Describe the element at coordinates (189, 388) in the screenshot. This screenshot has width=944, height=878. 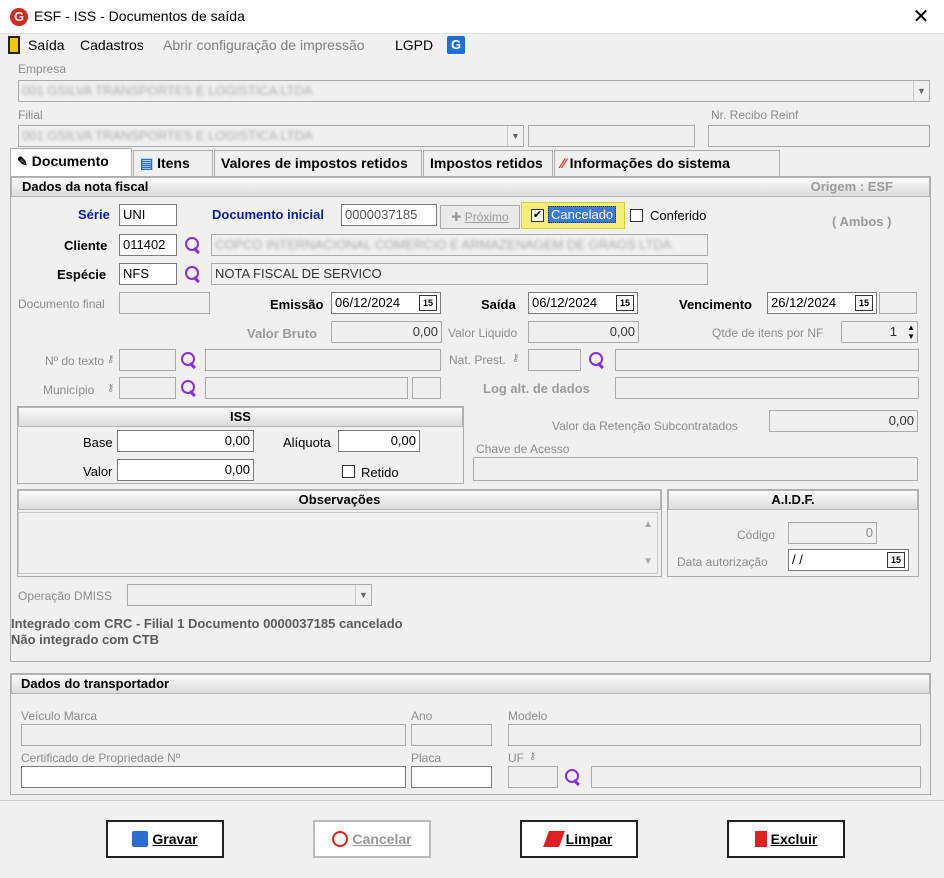
I see `search-municipio-icon` at that location.